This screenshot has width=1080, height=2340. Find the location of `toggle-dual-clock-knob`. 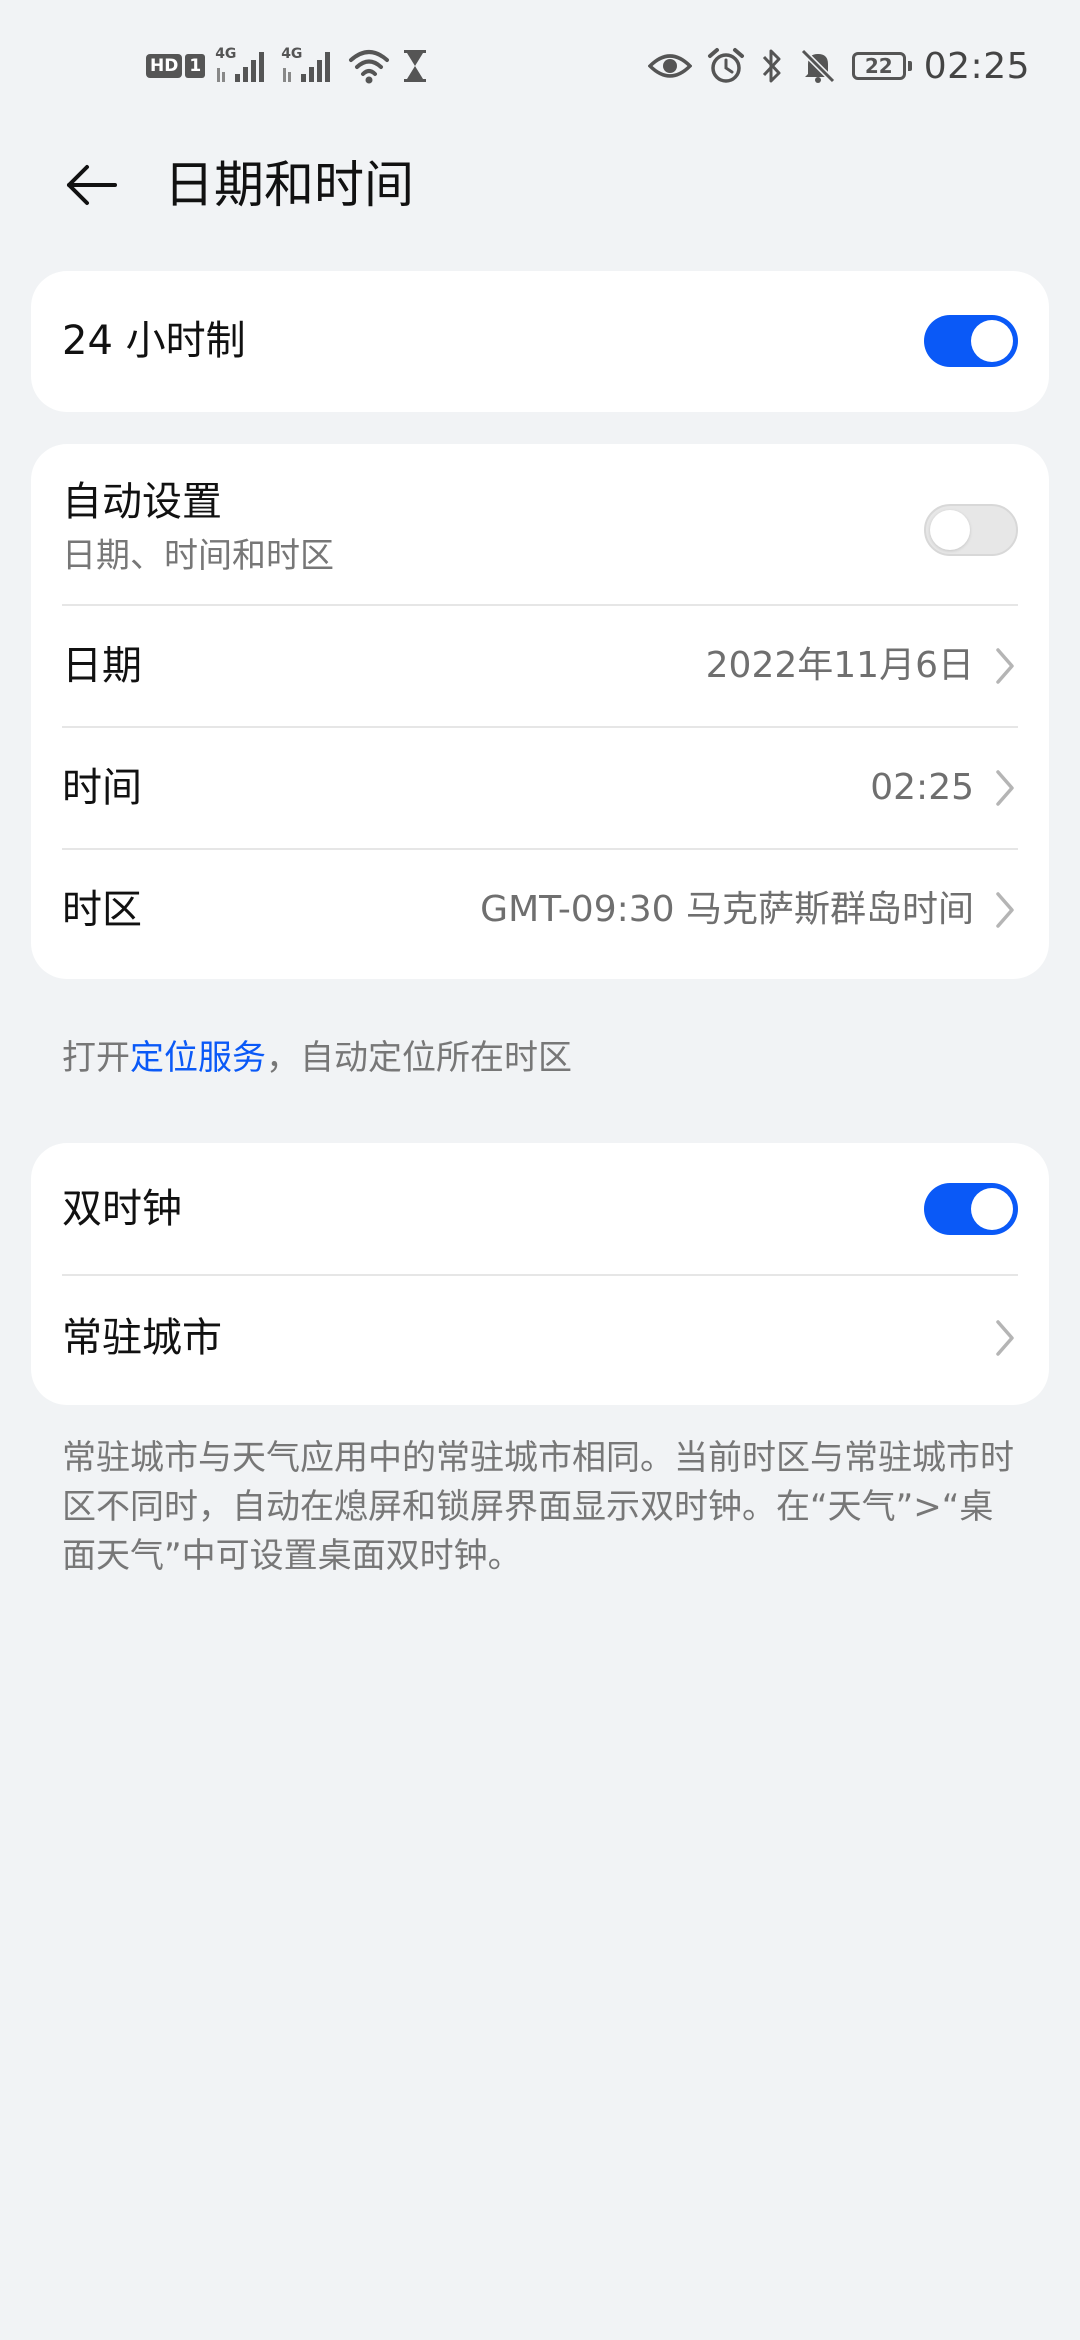

toggle-dual-clock-knob is located at coordinates (992, 1209).